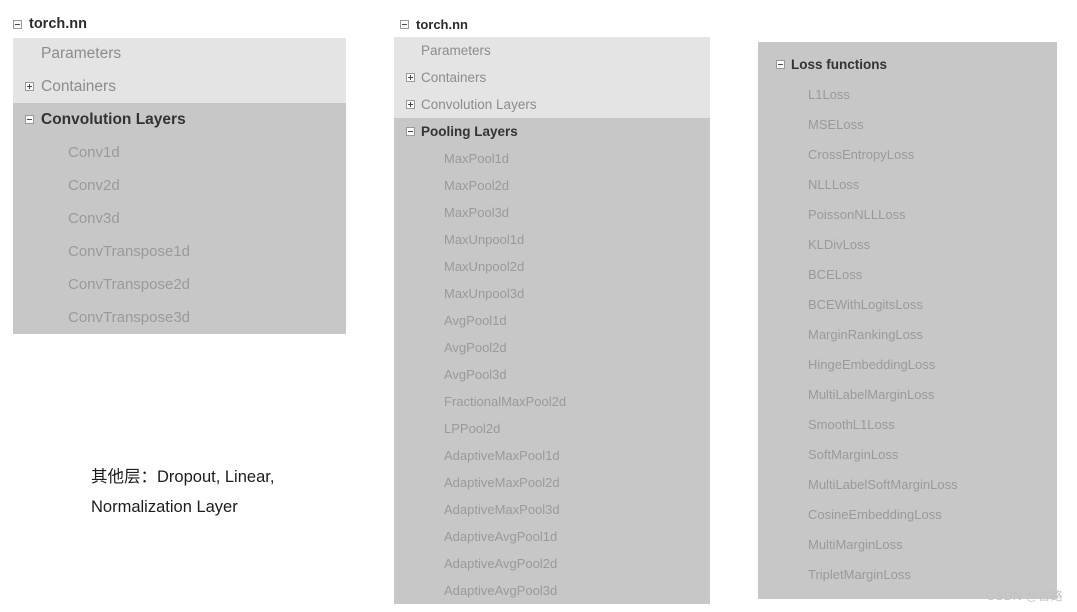 The height and width of the screenshot is (612, 1077). I want to click on tree-leaf-item: MaxPool1d, so click(552, 158).